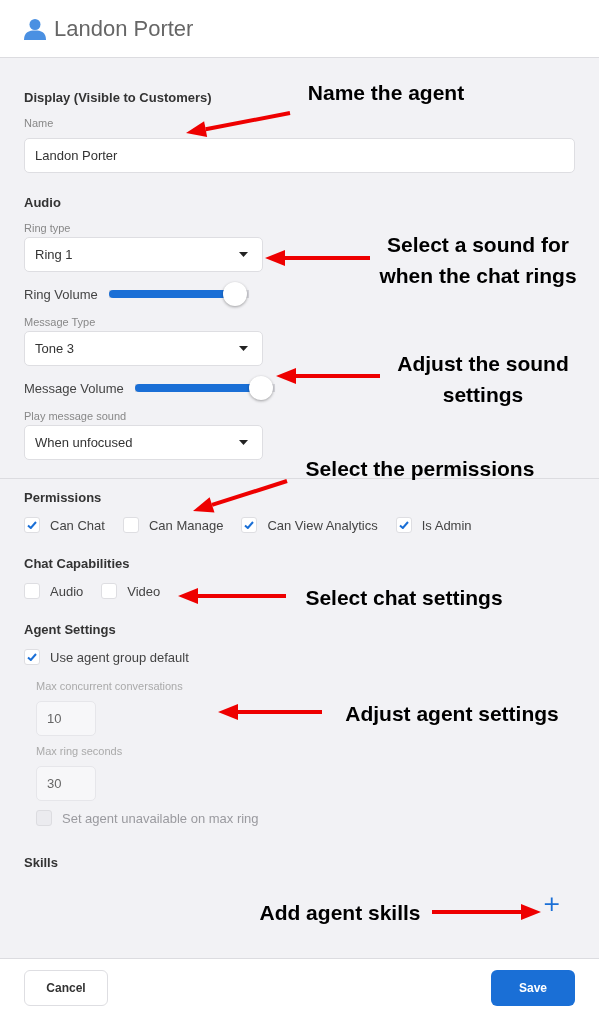 This screenshot has height=1017, width=599. Describe the element at coordinates (533, 988) in the screenshot. I see `save-button: Save` at that location.